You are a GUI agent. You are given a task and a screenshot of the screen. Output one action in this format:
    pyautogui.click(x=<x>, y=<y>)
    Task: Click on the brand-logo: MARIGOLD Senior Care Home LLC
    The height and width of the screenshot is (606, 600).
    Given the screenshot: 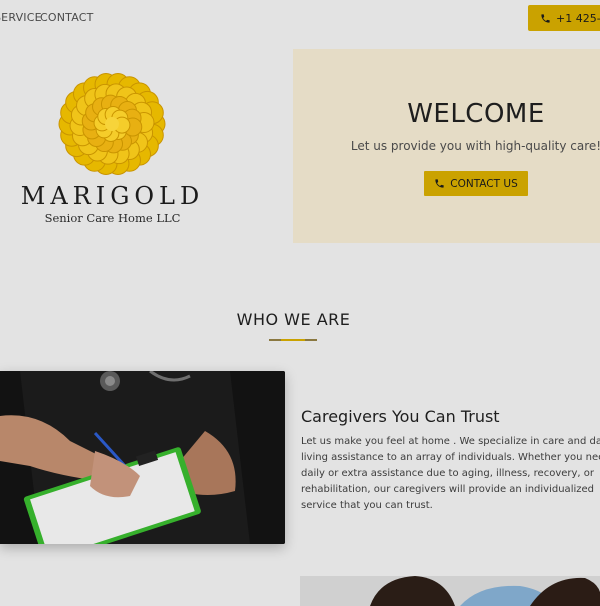 What is the action you would take?
    pyautogui.click(x=112, y=150)
    